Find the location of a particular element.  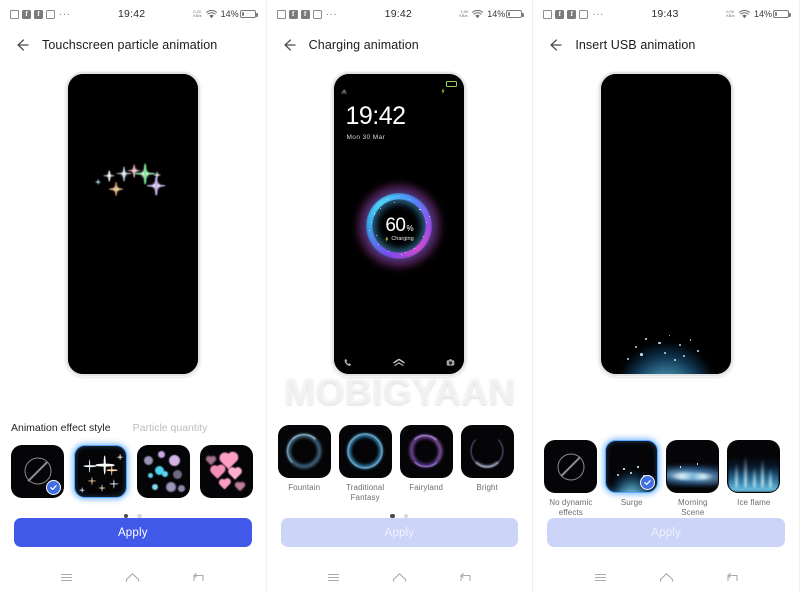

app-bar: Charging animation is located at coordinates (400, 45).